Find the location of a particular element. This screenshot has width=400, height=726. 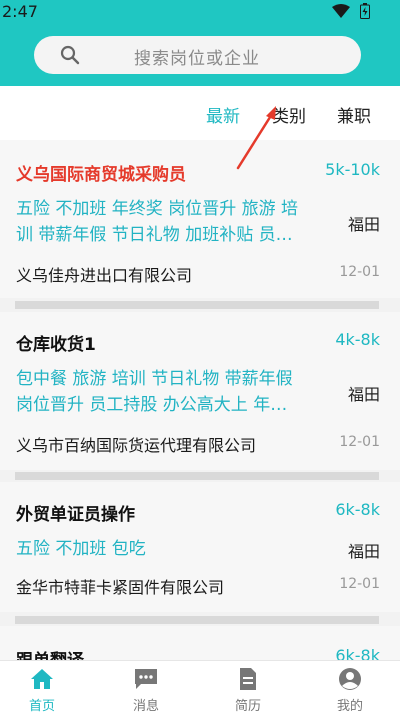

job-tags: 五险 不加班 包吃 is located at coordinates (81, 549).